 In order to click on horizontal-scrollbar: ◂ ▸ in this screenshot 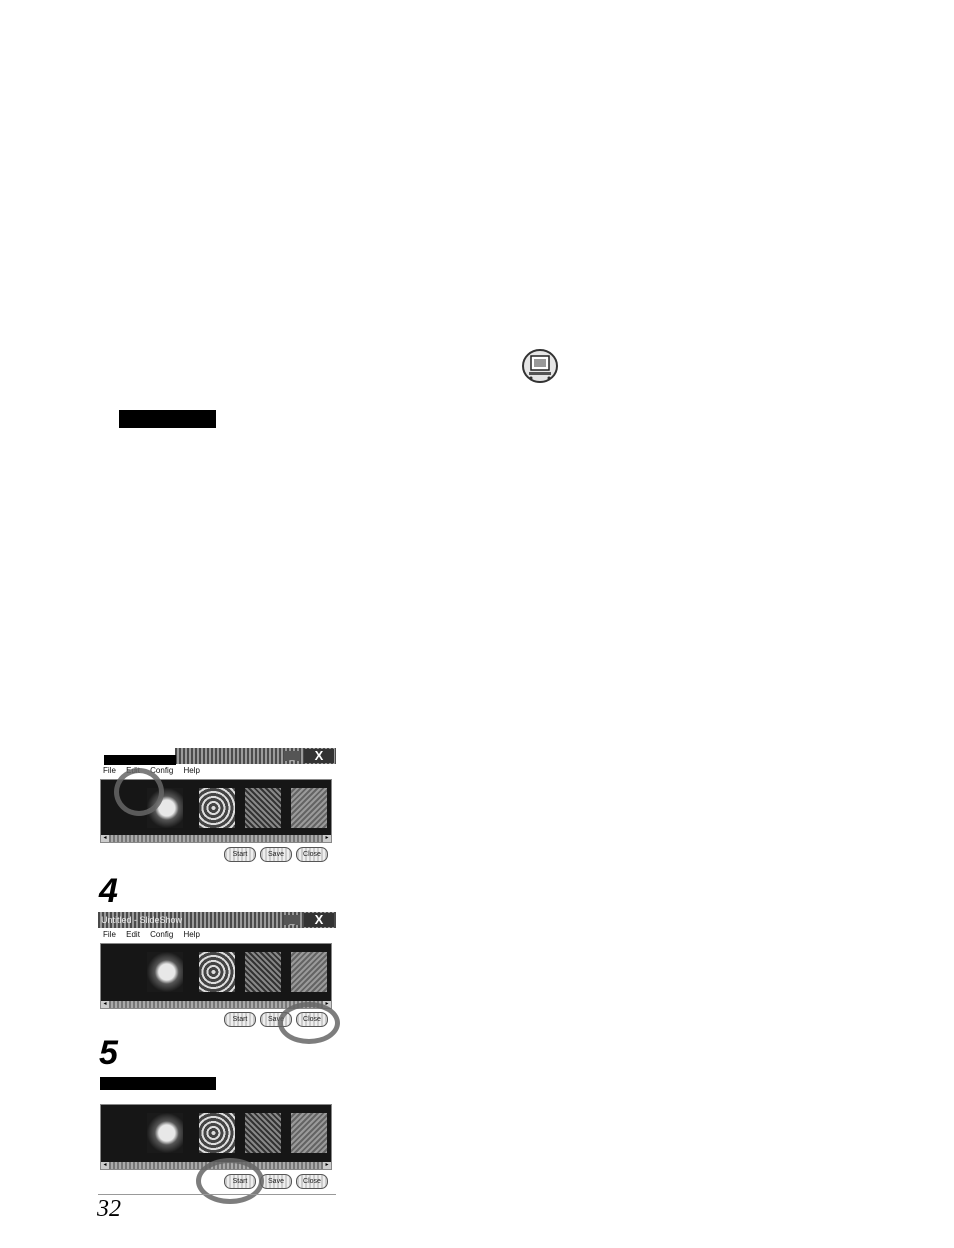, I will do `click(216, 838)`.